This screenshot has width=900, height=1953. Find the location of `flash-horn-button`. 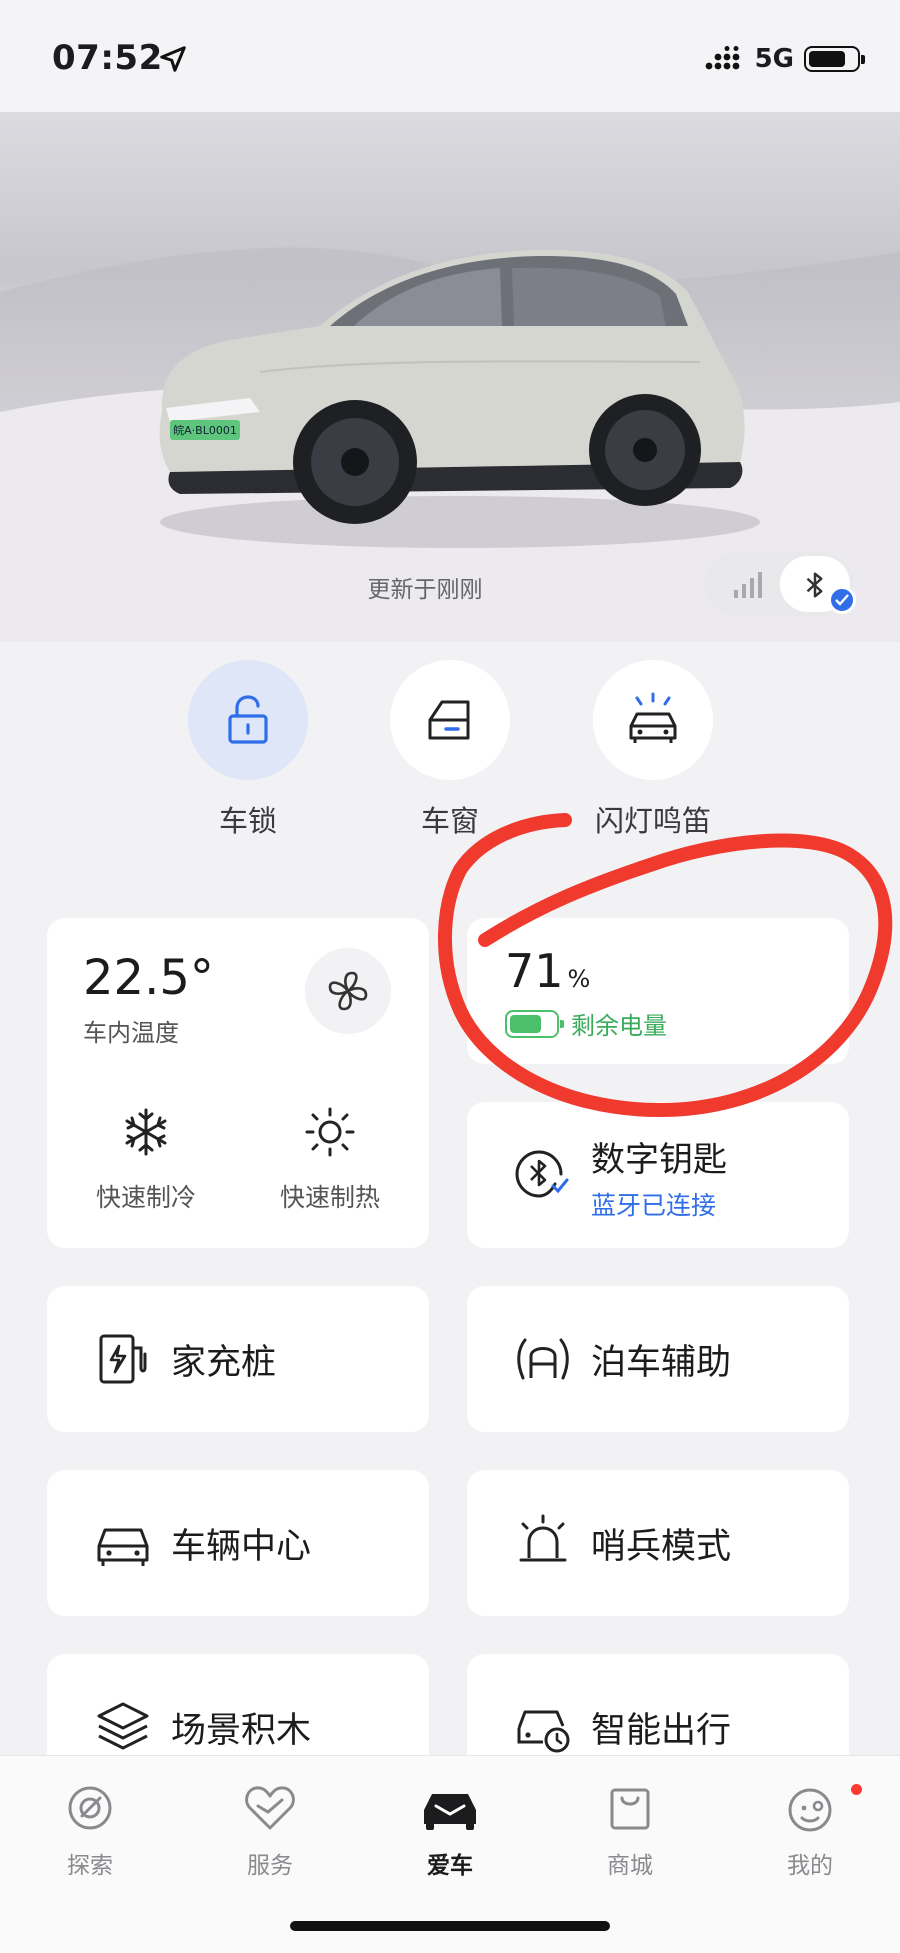

flash-horn-button is located at coordinates (653, 720).